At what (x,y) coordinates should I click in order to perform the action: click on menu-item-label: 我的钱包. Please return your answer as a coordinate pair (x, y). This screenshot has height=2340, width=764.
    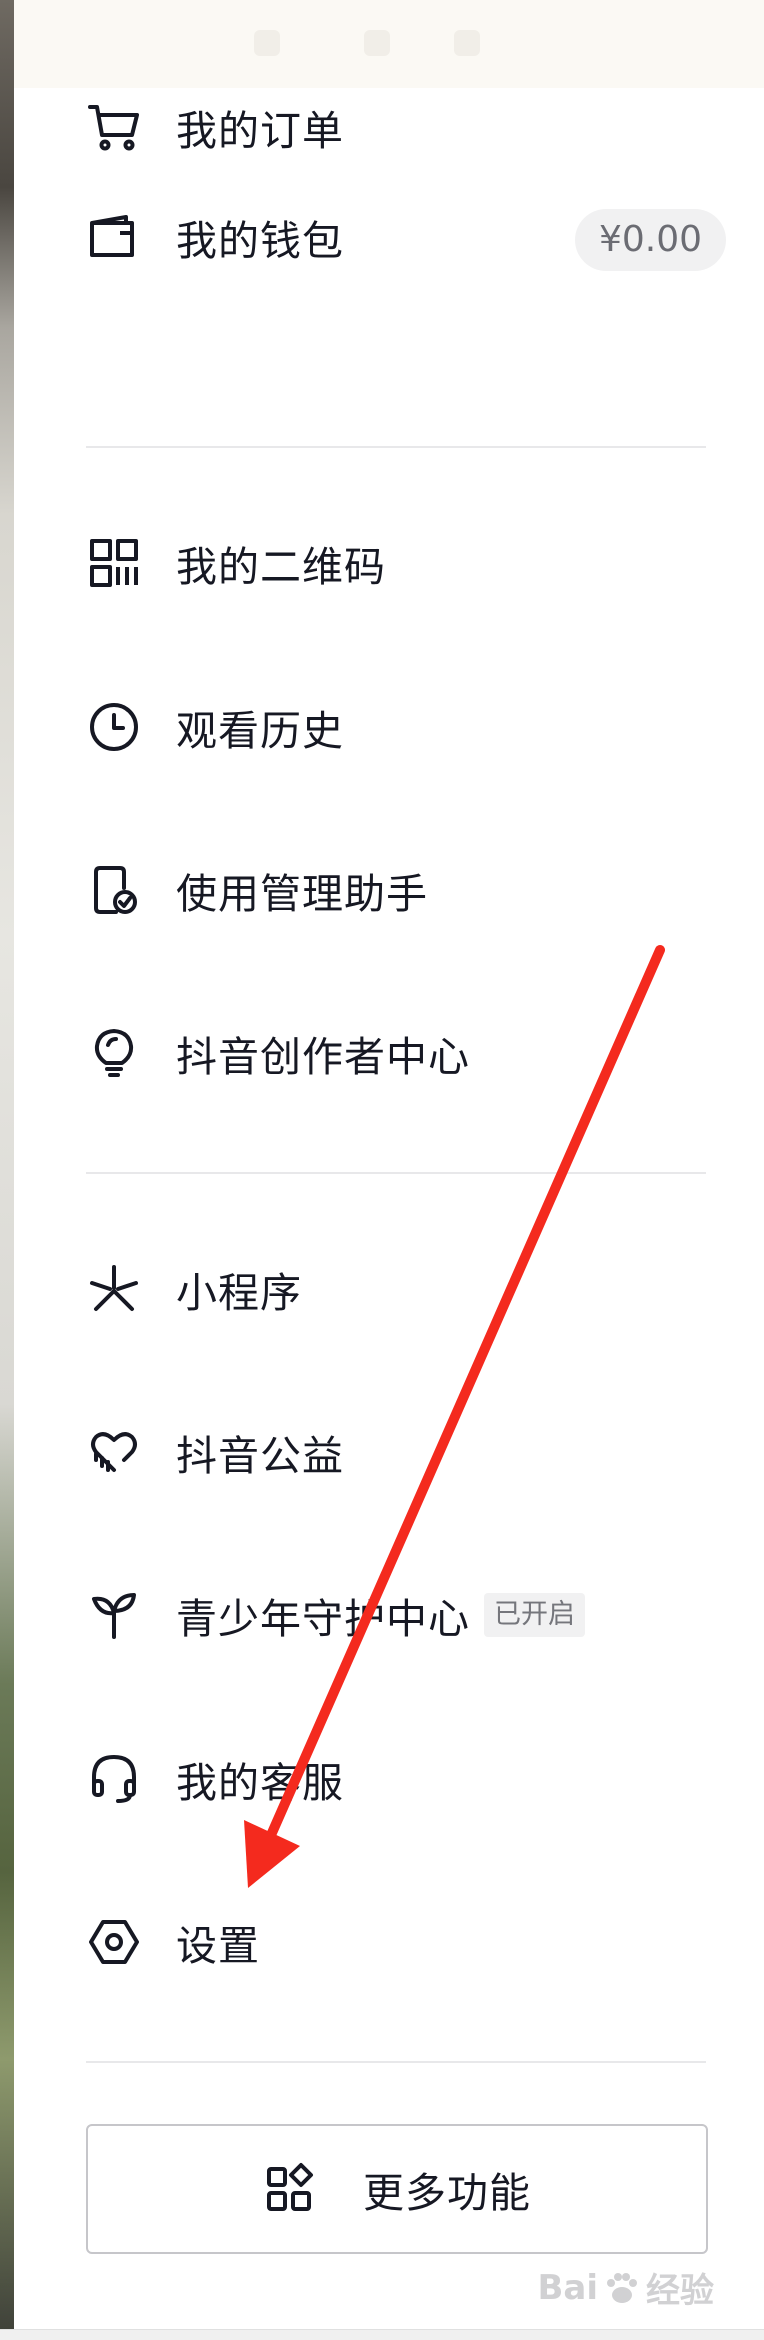
    Looking at the image, I should click on (260, 241).